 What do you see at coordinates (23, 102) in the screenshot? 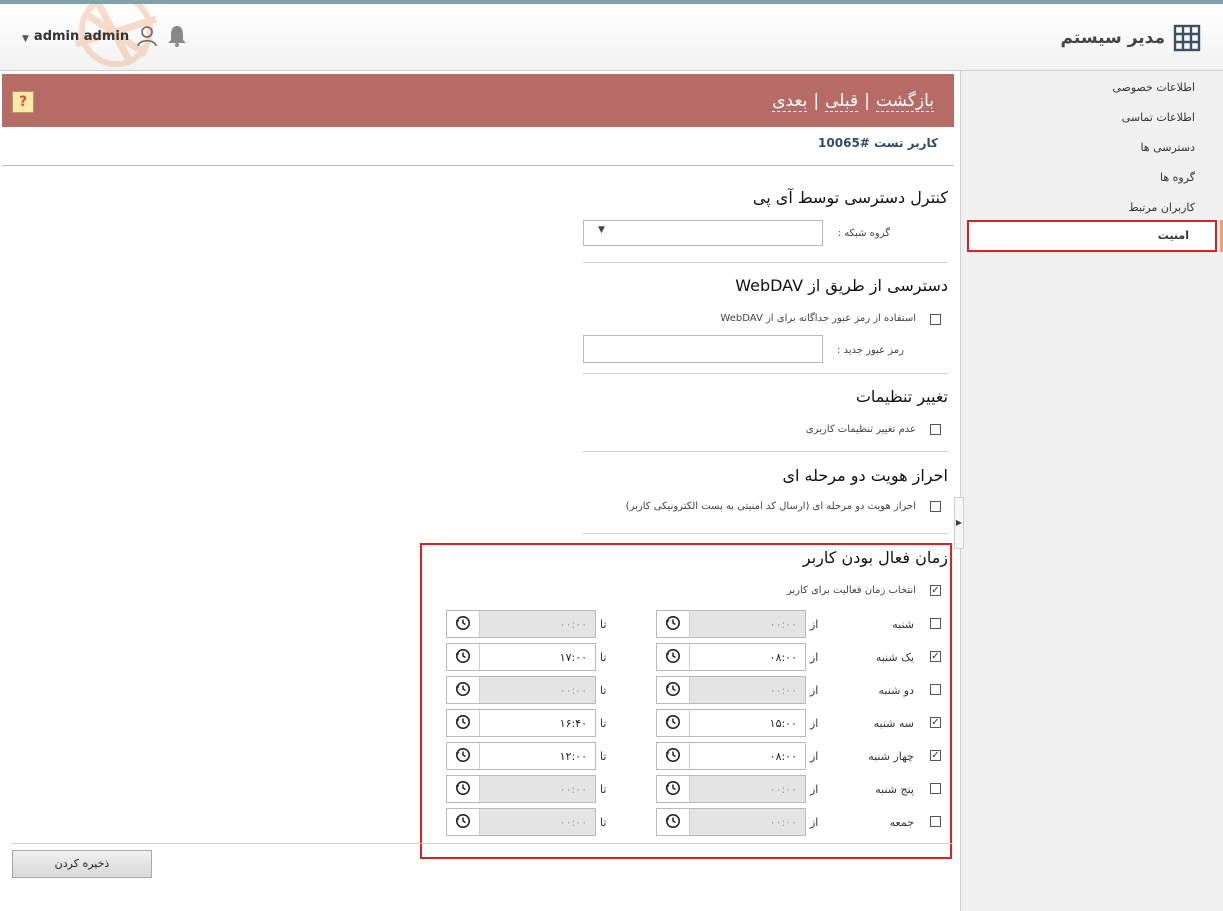
I see `help-button: ?` at bounding box center [23, 102].